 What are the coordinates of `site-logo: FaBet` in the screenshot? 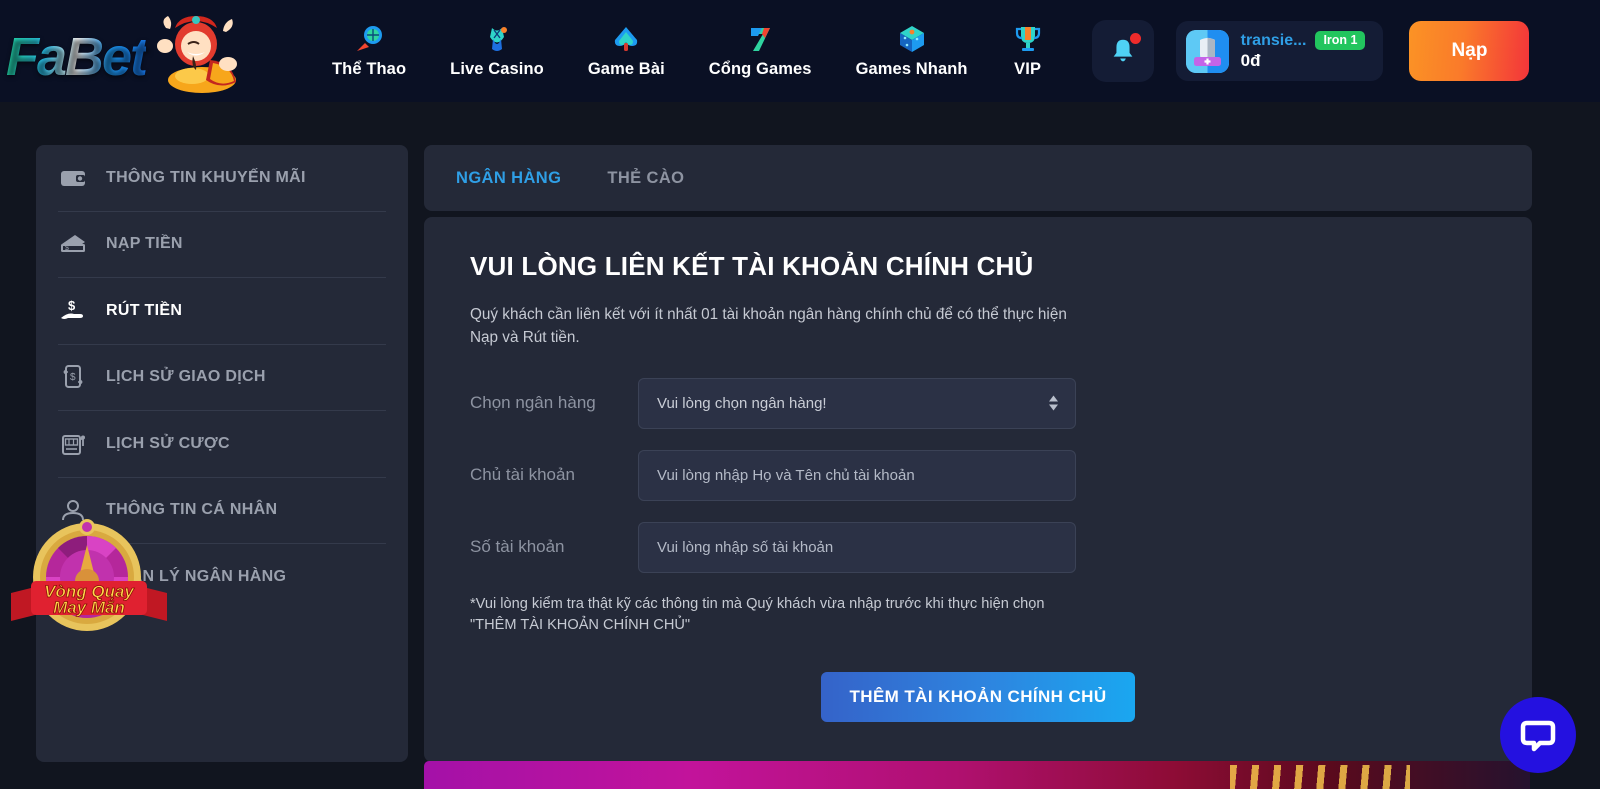 It's located at (135, 51).